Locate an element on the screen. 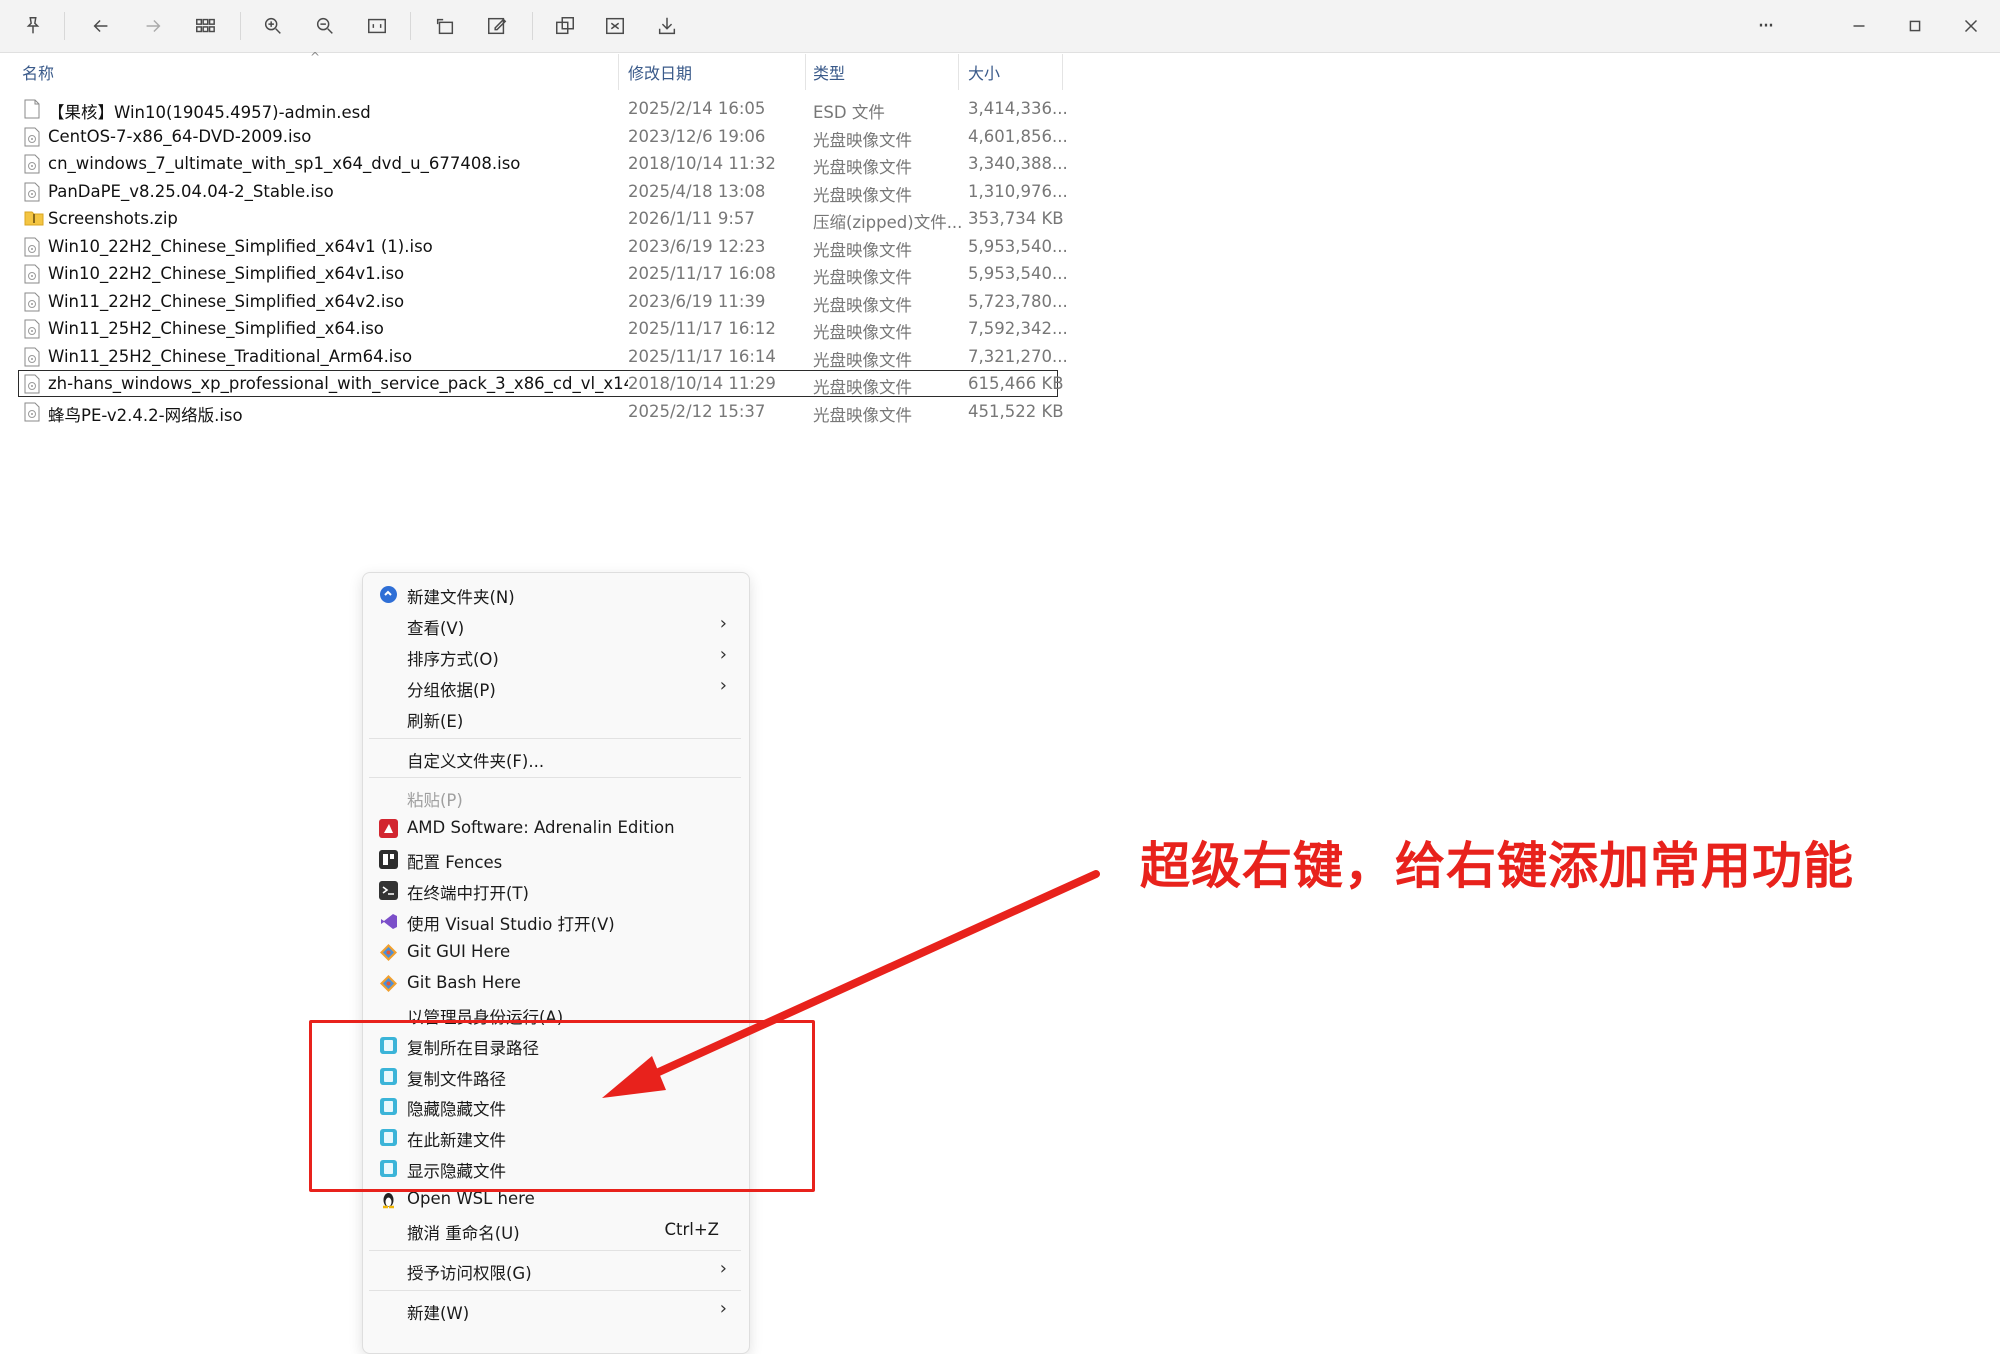 This screenshot has height=1354, width=2000. menu-item-label: Git GUI Here is located at coordinates (459, 951).